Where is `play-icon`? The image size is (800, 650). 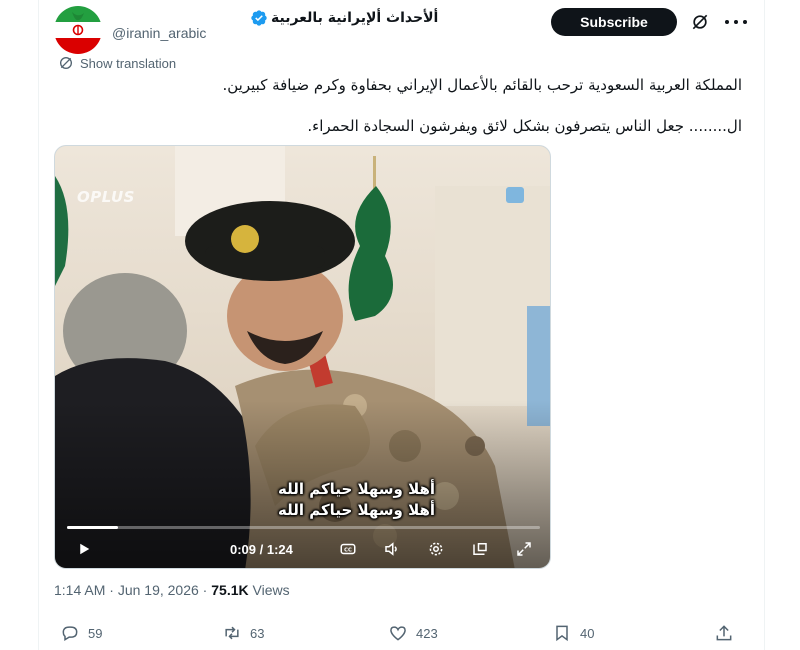 play-icon is located at coordinates (84, 549).